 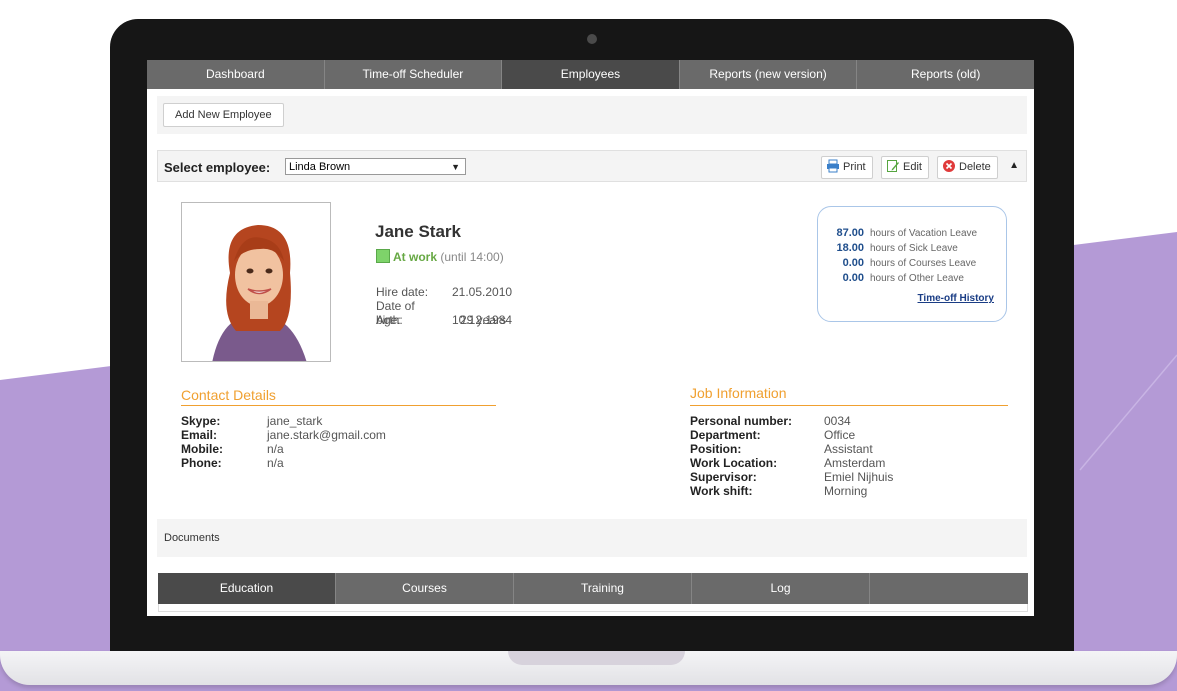 I want to click on info-value: 29 years, so click(x=483, y=320).